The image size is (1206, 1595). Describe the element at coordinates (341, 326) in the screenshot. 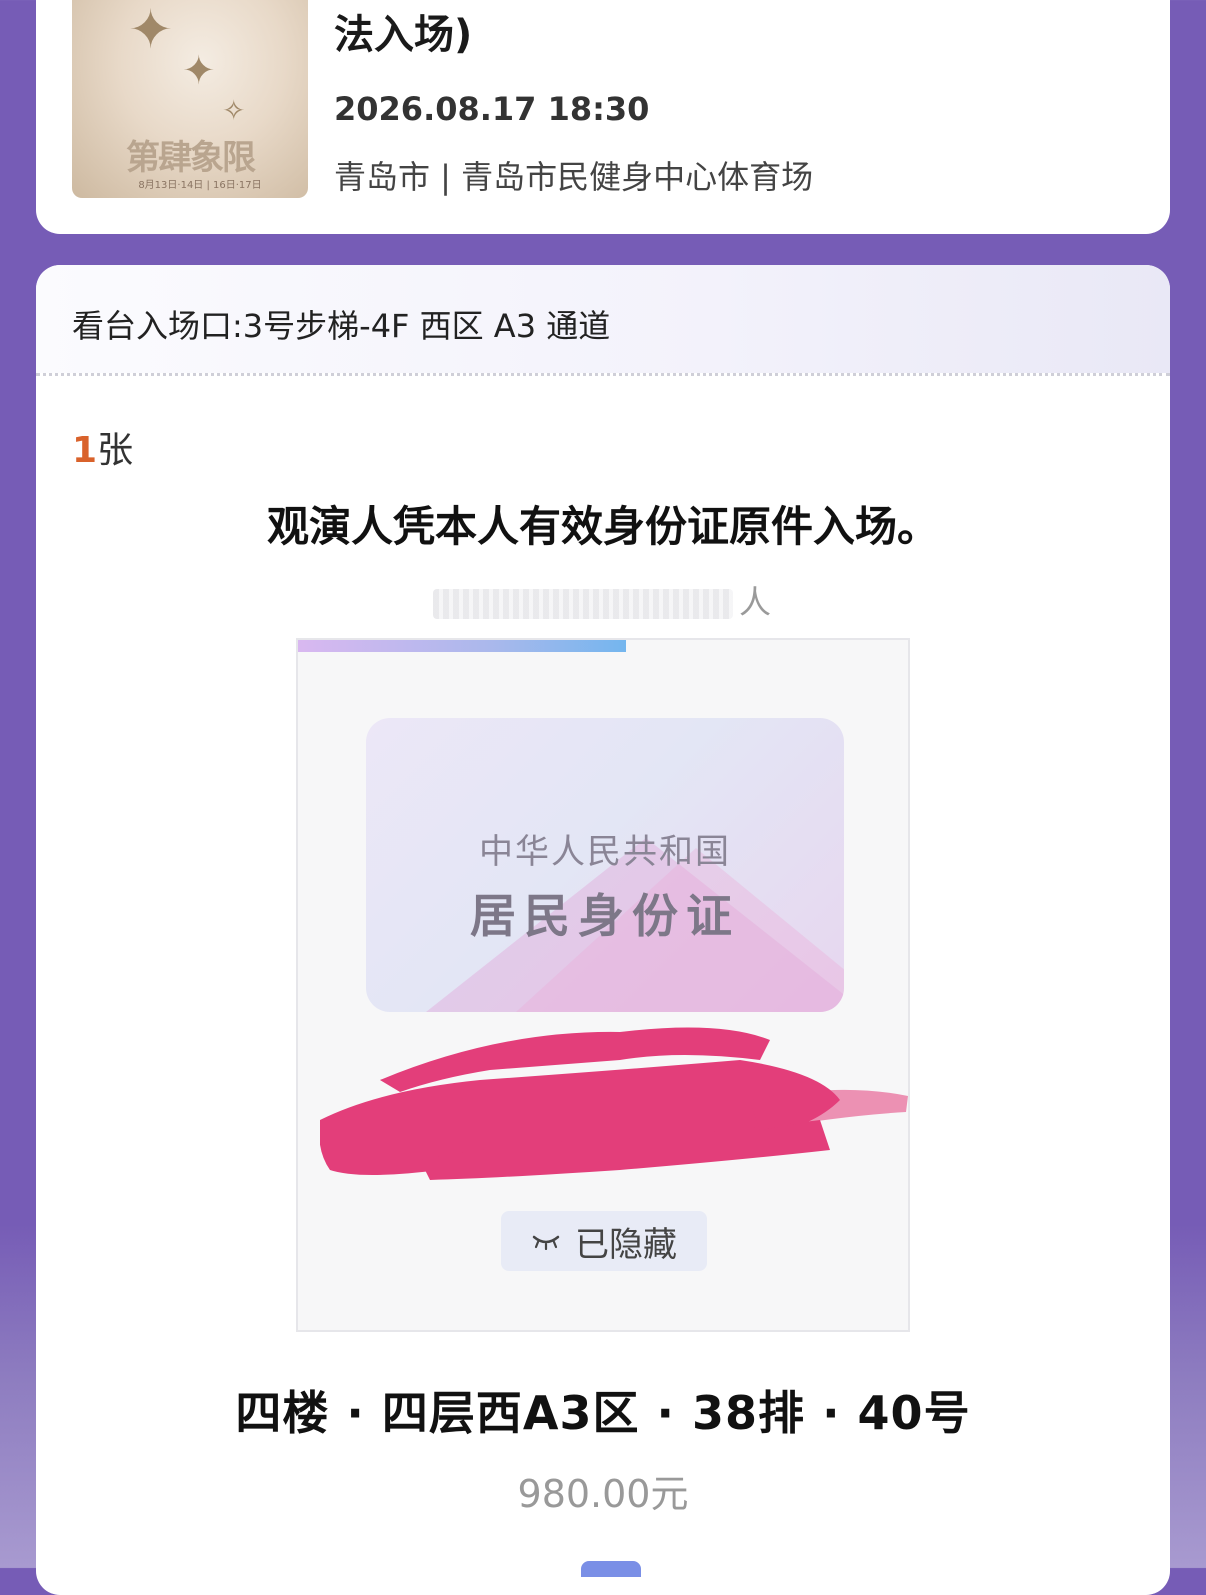

I see `entrance-info: 看台入场口:3号步梯-4F 西区 A3 通道` at that location.